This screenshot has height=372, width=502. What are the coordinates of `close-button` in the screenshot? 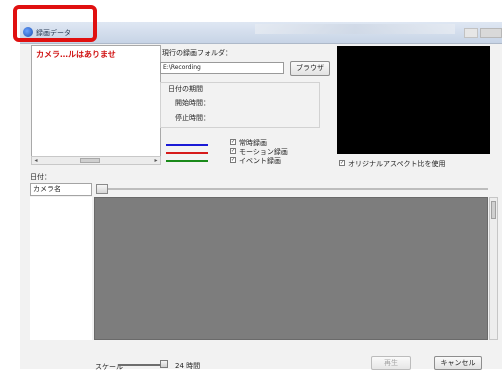 It's located at (491, 33).